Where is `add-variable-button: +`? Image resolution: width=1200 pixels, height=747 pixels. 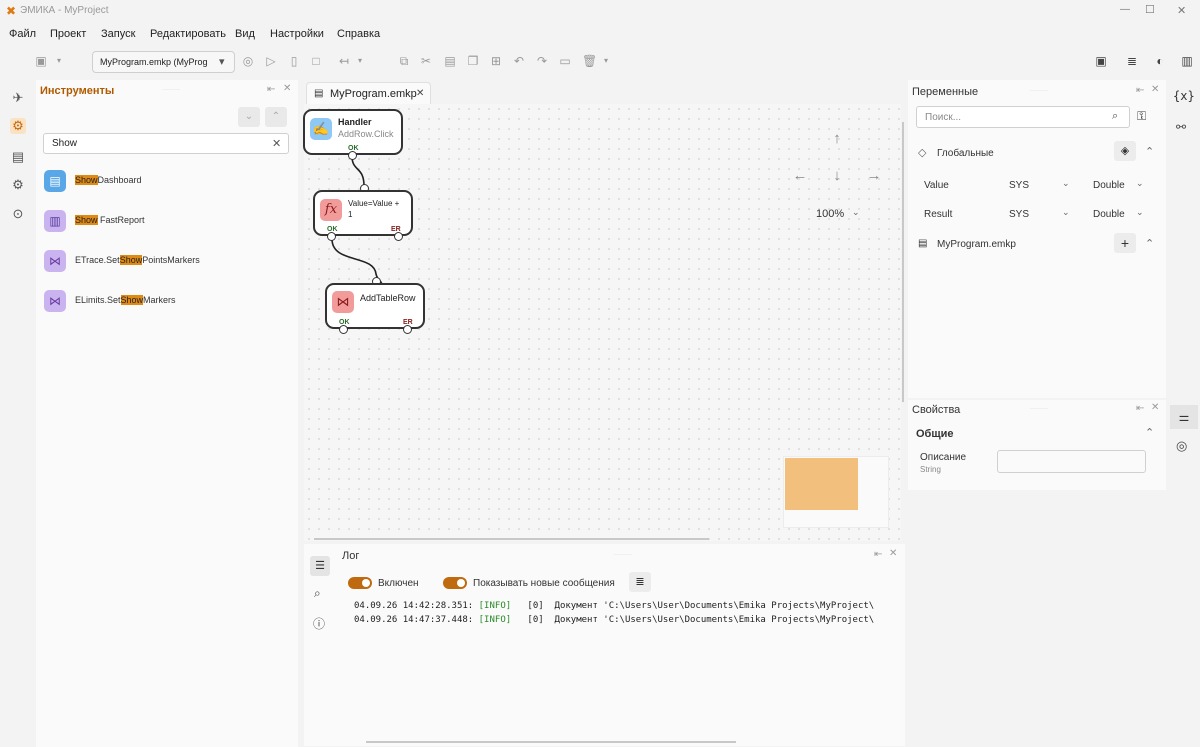 add-variable-button: + is located at coordinates (1125, 243).